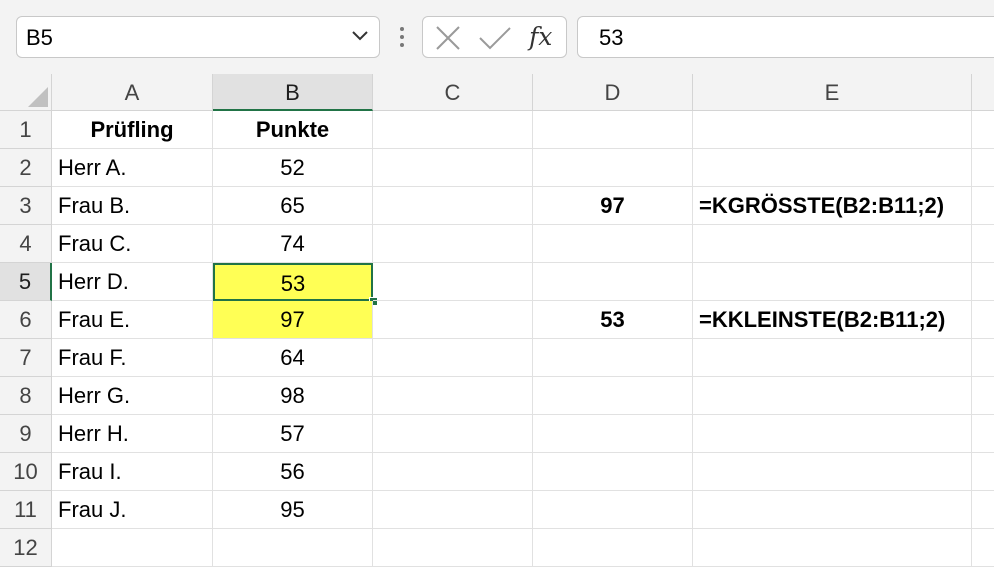  What do you see at coordinates (983, 510) in the screenshot?
I see `cell-f11` at bounding box center [983, 510].